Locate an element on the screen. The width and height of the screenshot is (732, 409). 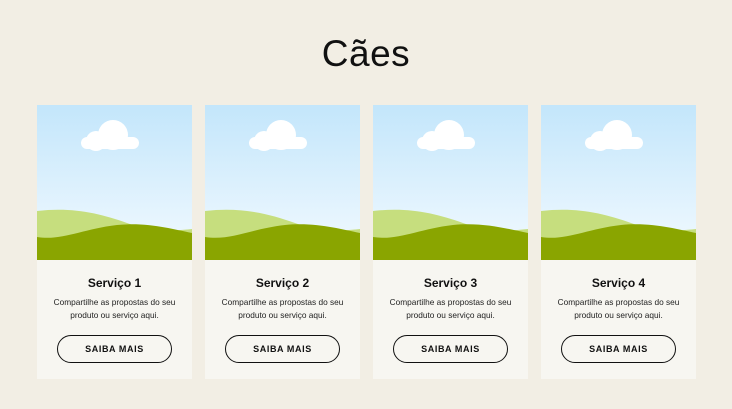
card-title: Serviço 4 is located at coordinates (618, 283).